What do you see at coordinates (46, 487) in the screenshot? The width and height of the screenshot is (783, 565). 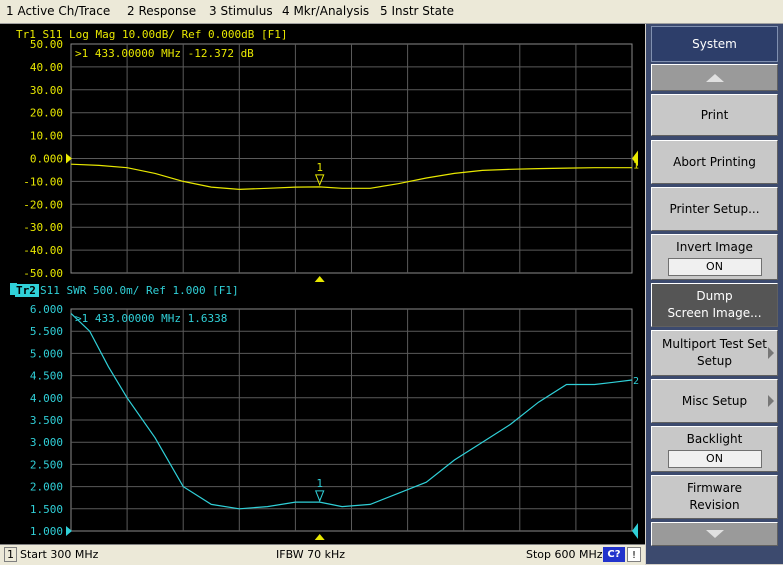 I see `trace2-y-tick: 2.000` at bounding box center [46, 487].